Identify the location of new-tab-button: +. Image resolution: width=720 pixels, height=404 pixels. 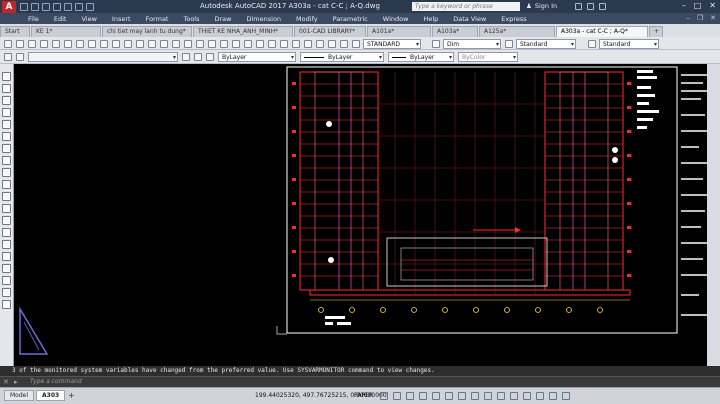
(656, 31).